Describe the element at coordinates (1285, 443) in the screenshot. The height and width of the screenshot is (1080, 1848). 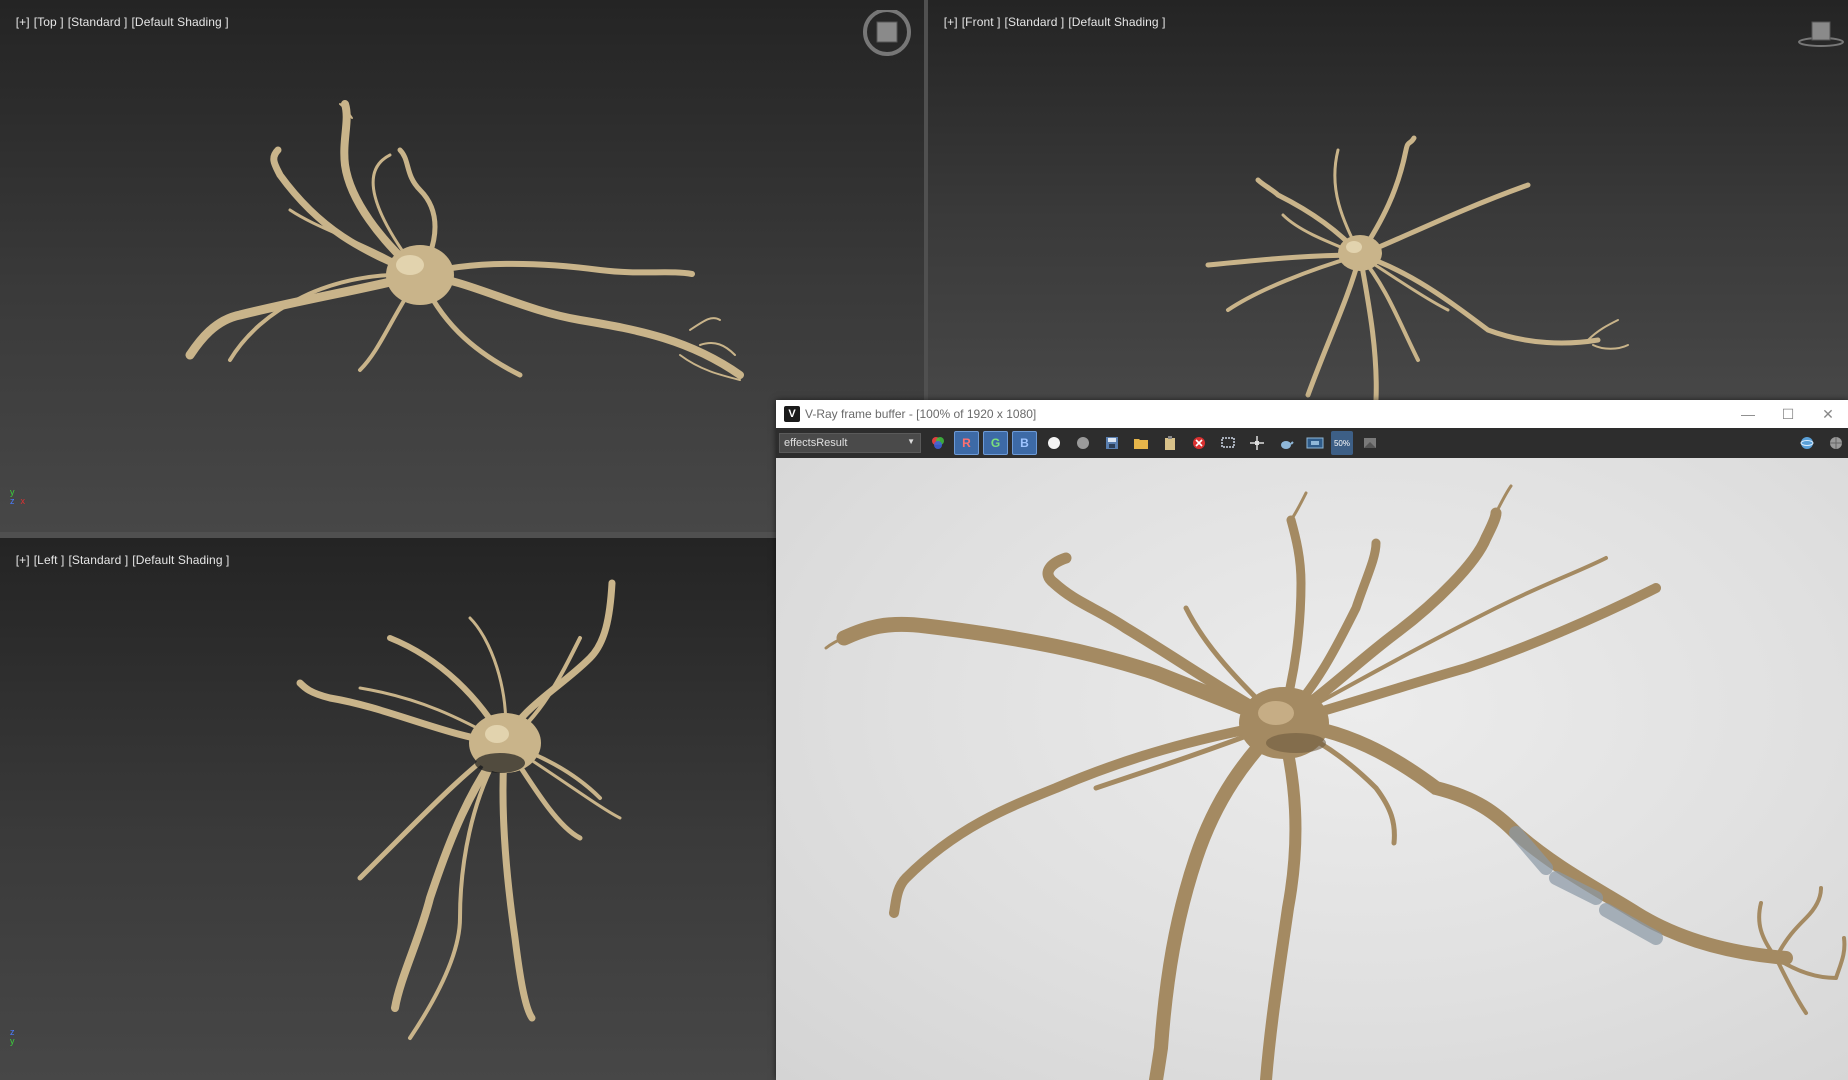
I see `teapot-render-icon` at that location.